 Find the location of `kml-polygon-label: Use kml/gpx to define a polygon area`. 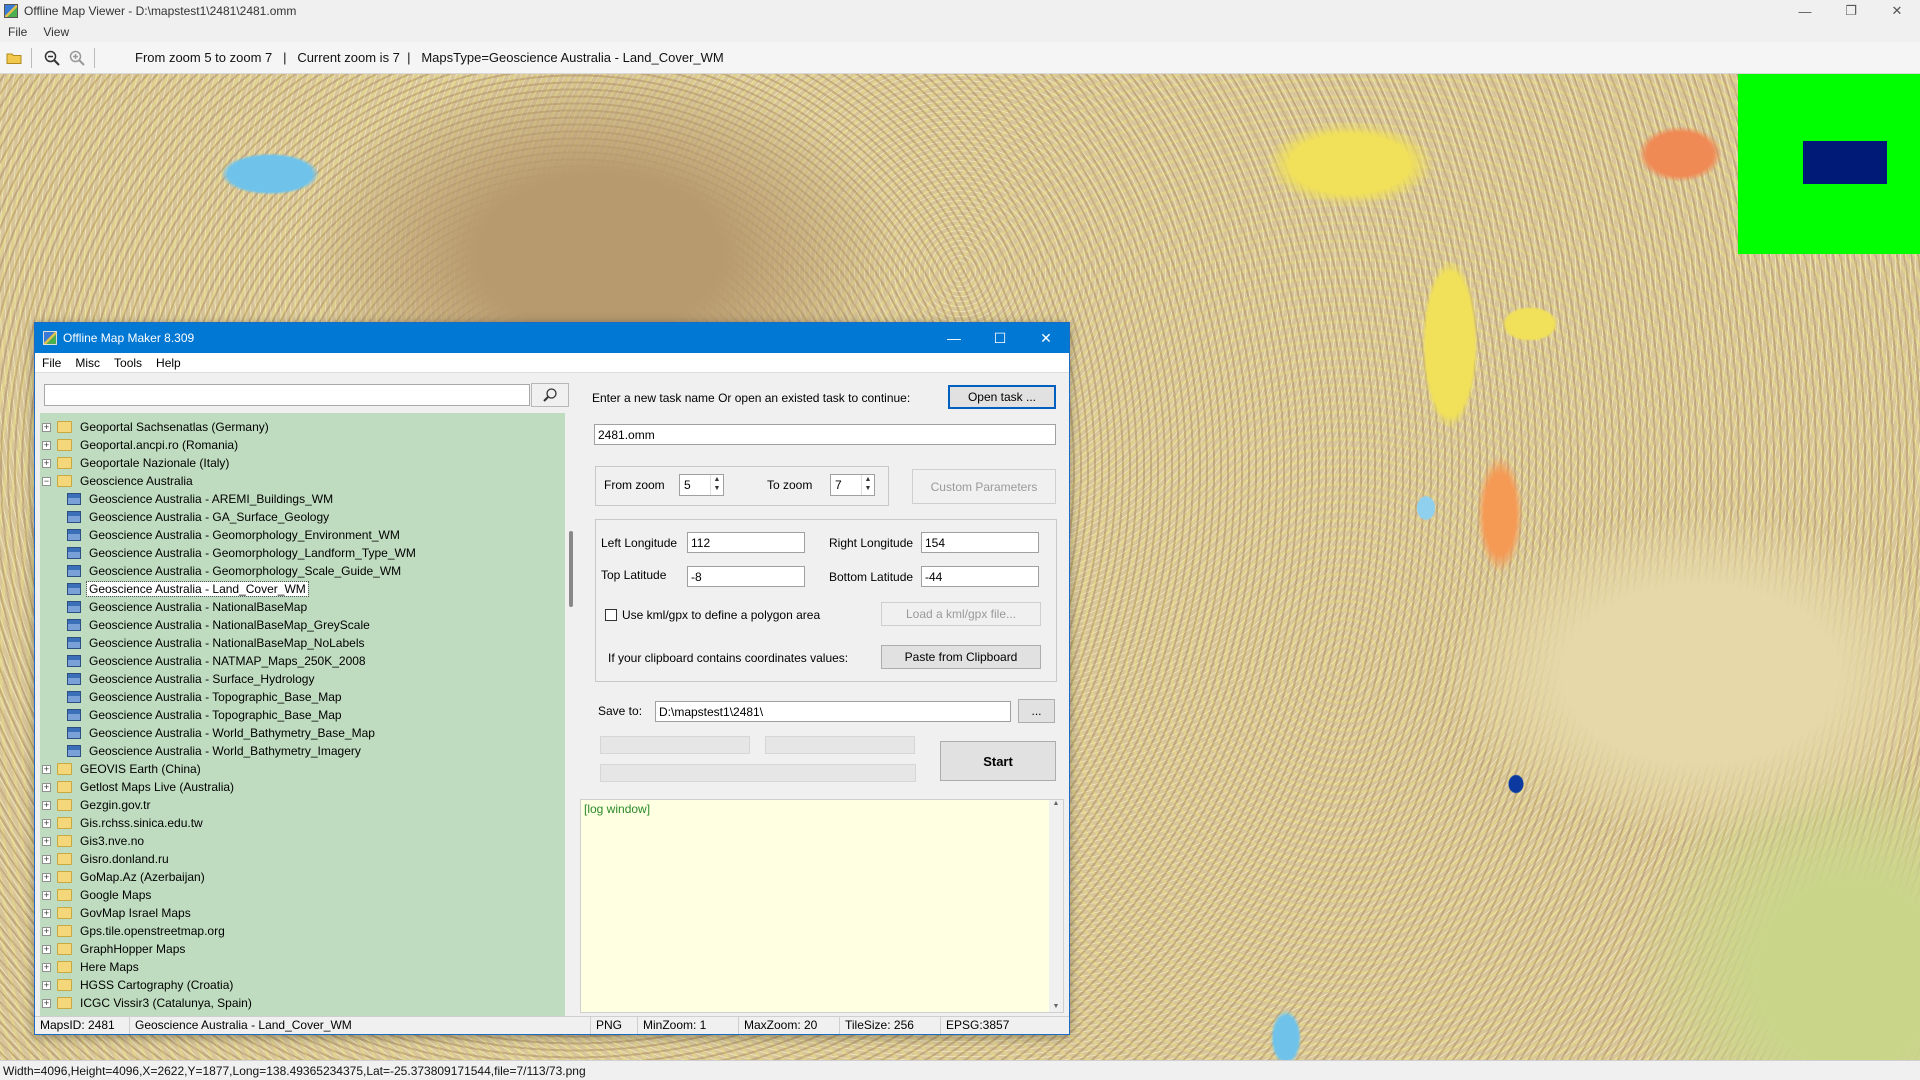

kml-polygon-label: Use kml/gpx to define a polygon area is located at coordinates (721, 615).